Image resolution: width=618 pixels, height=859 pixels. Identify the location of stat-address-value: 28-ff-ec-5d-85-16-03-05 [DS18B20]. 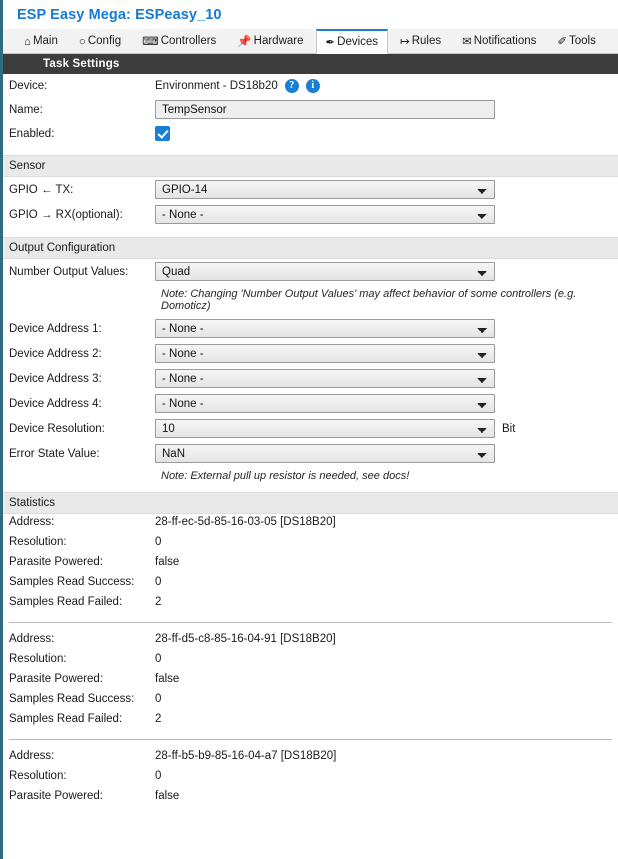
(245, 522).